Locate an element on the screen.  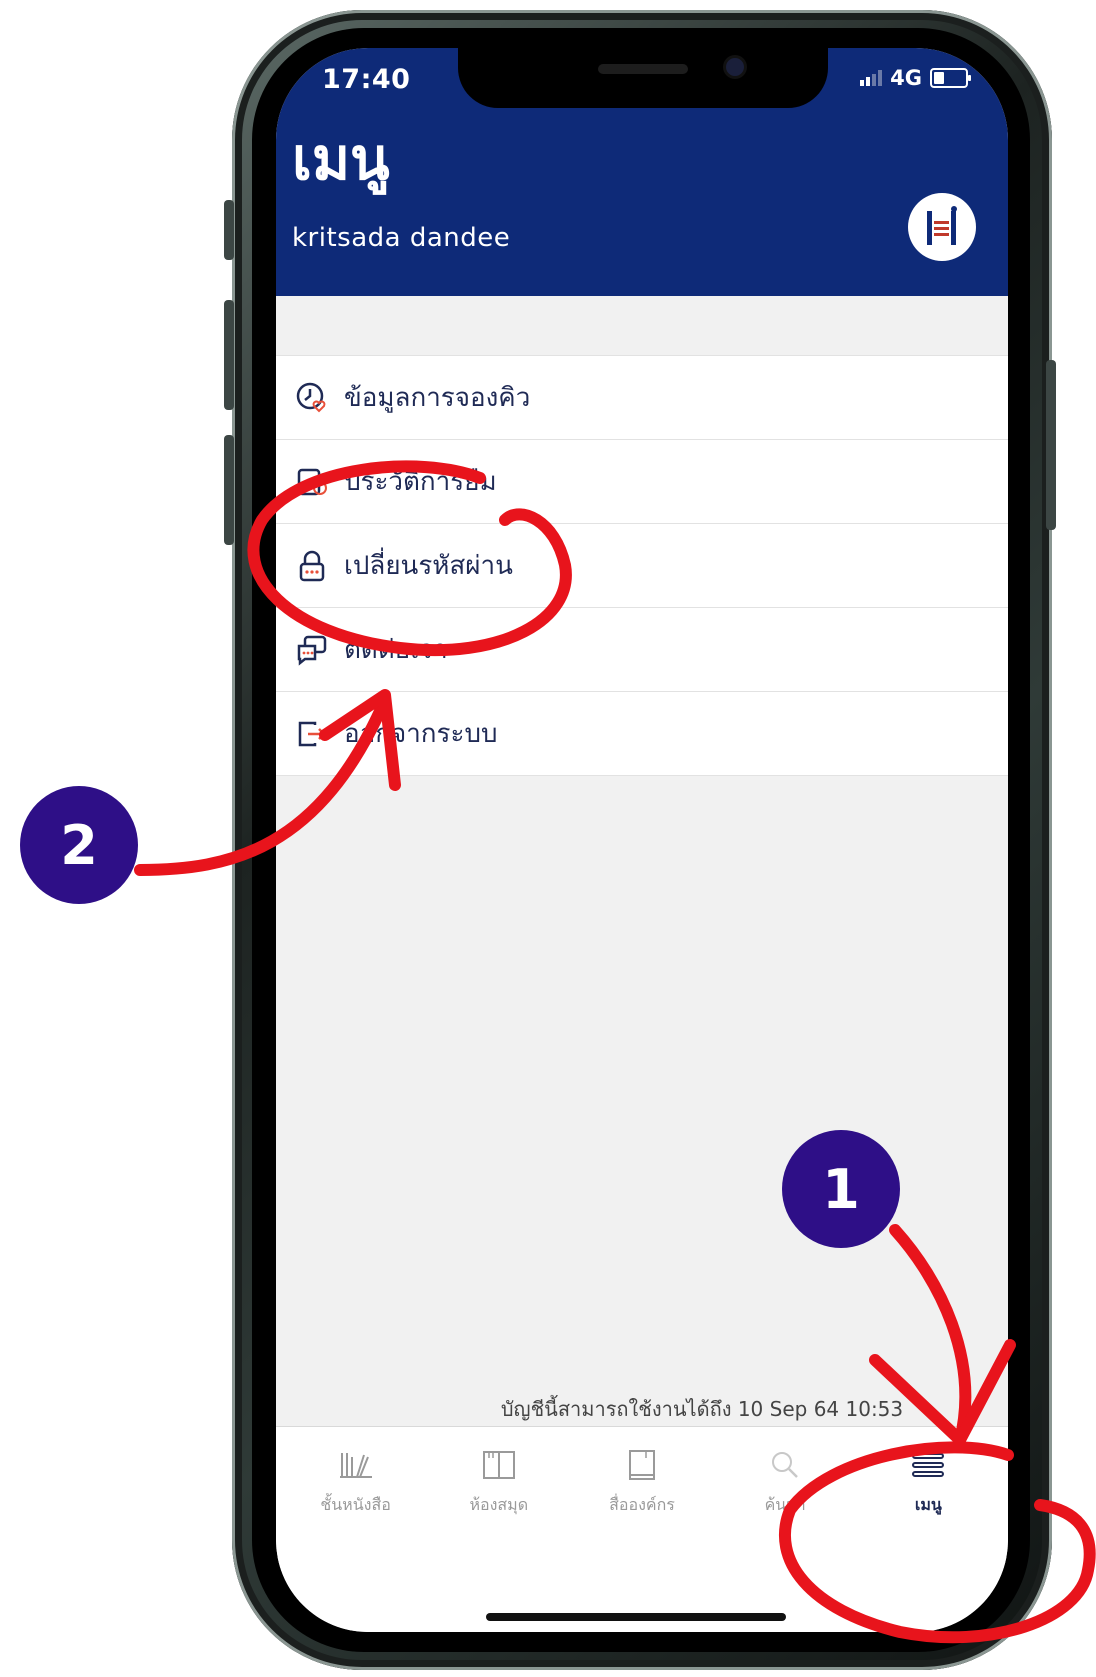
tab-label: ค้นหา is located at coordinates (785, 1504).